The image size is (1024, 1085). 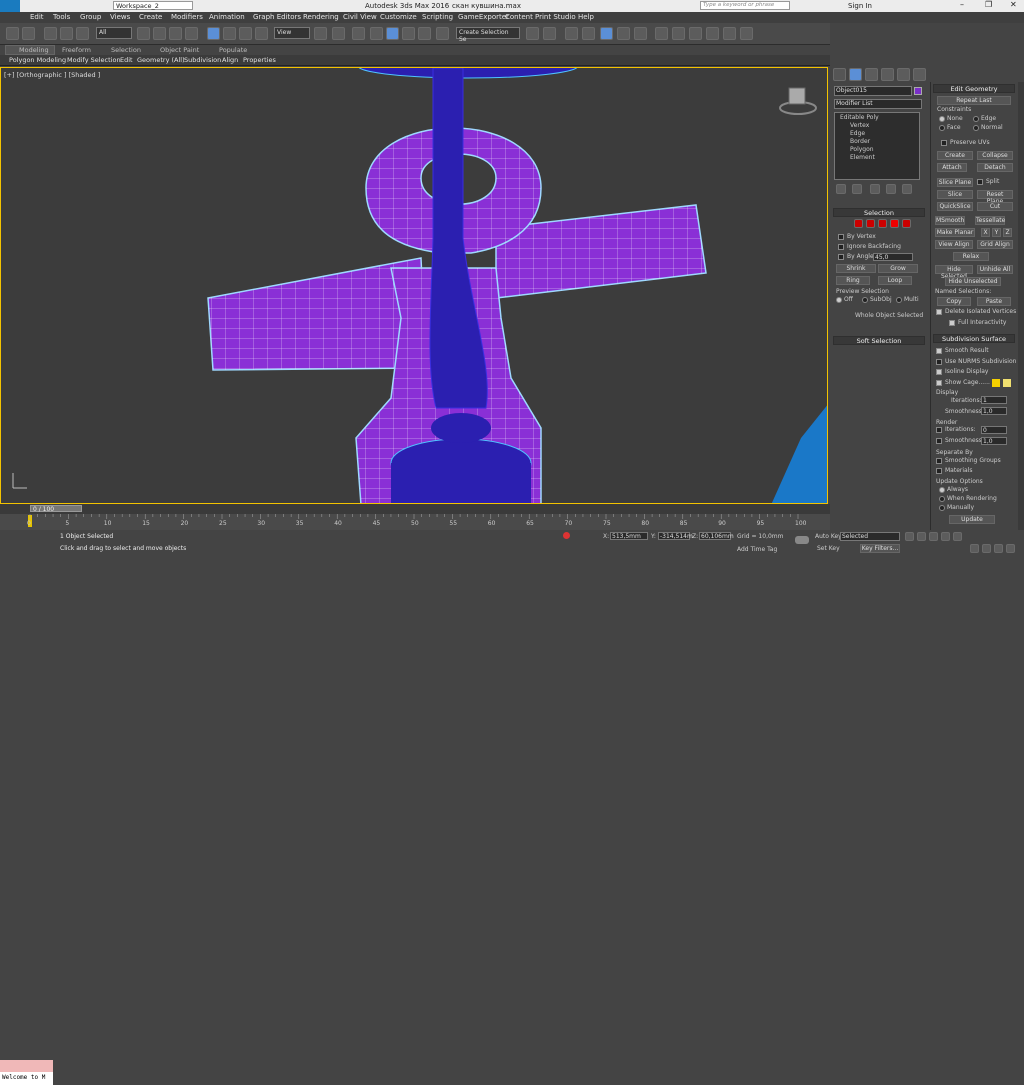 I want to click on auto-key-button: Auto Key, so click(x=828, y=536).